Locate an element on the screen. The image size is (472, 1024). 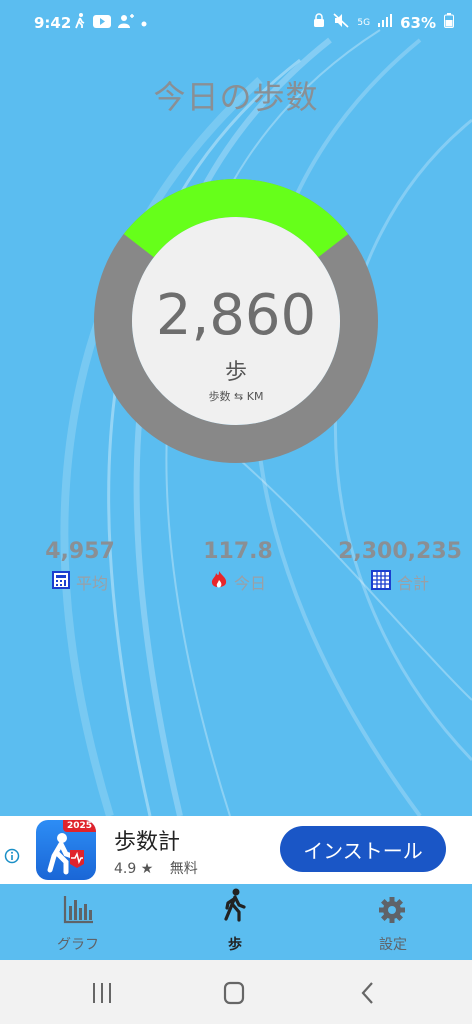
ad-banner: 2025 歩数計 4.9 ★ 無料 インストール is located at coordinates (236, 850).